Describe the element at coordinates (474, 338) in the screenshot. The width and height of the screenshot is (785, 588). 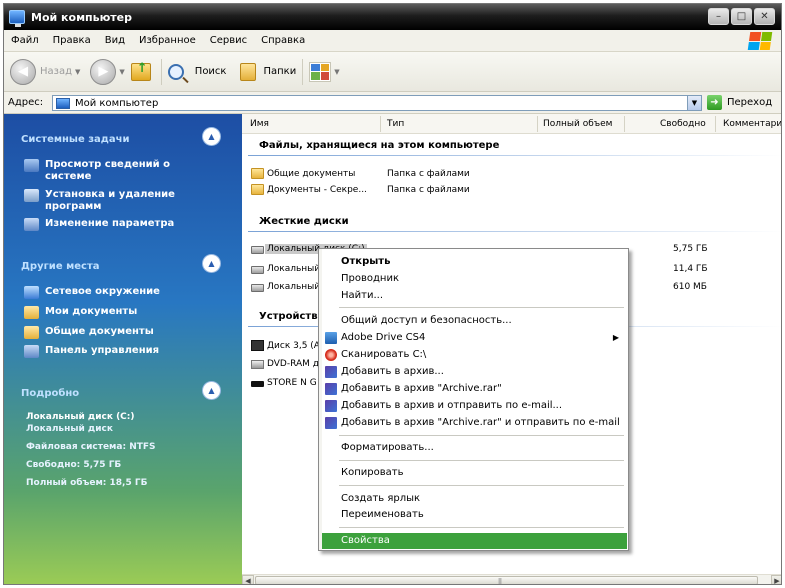
I see `menu-adobe-drive: Adobe Drive CS4 ▶` at that location.